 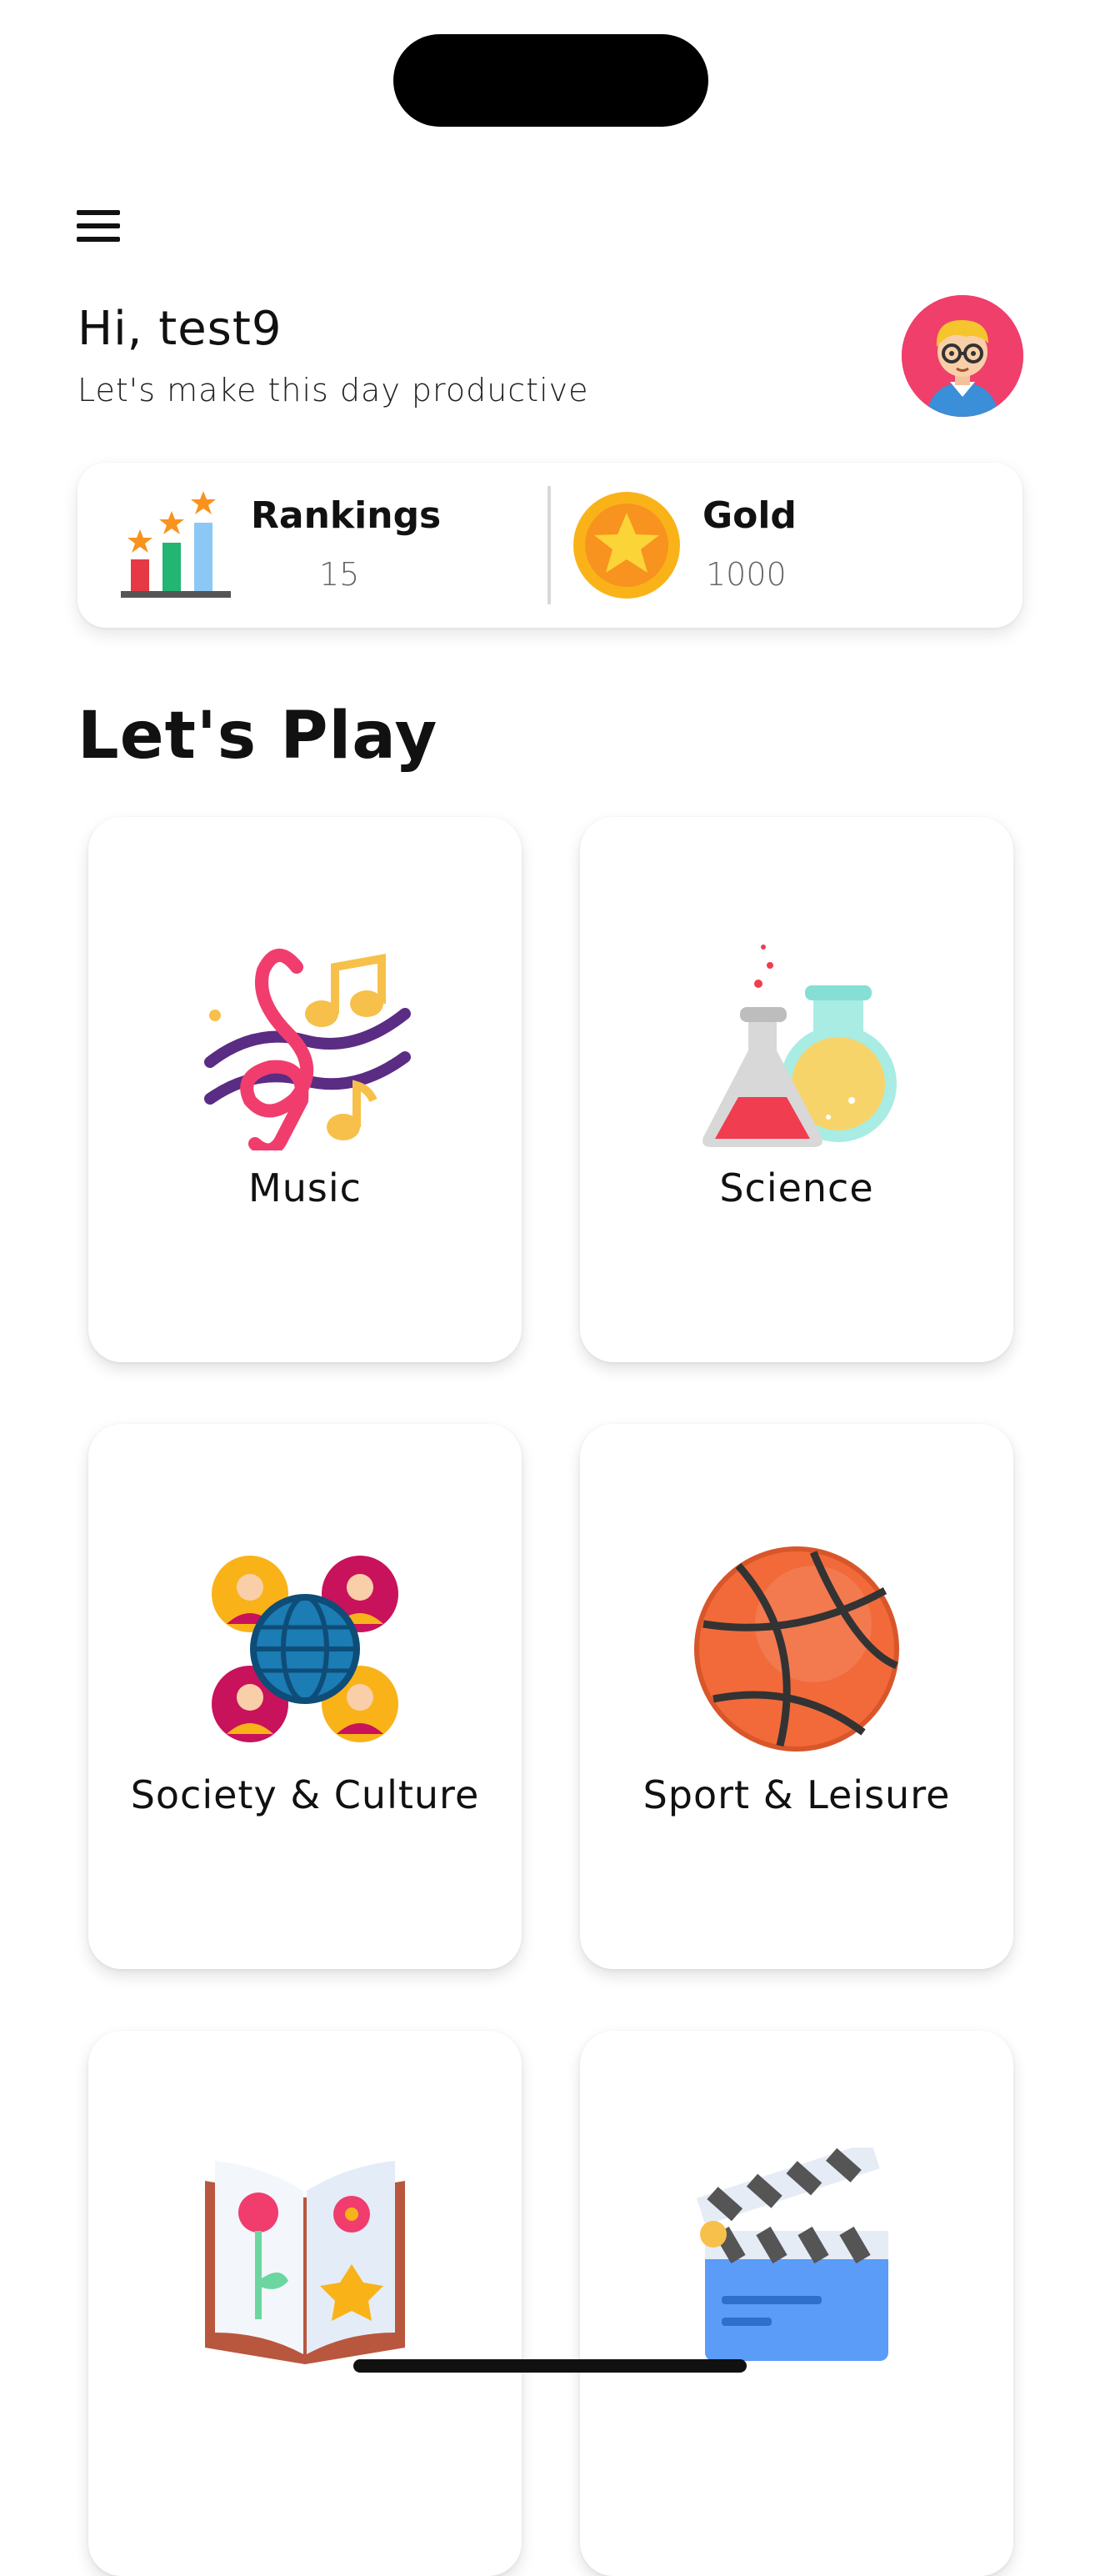 What do you see at coordinates (749, 515) in the screenshot?
I see `gold-label: Gold` at bounding box center [749, 515].